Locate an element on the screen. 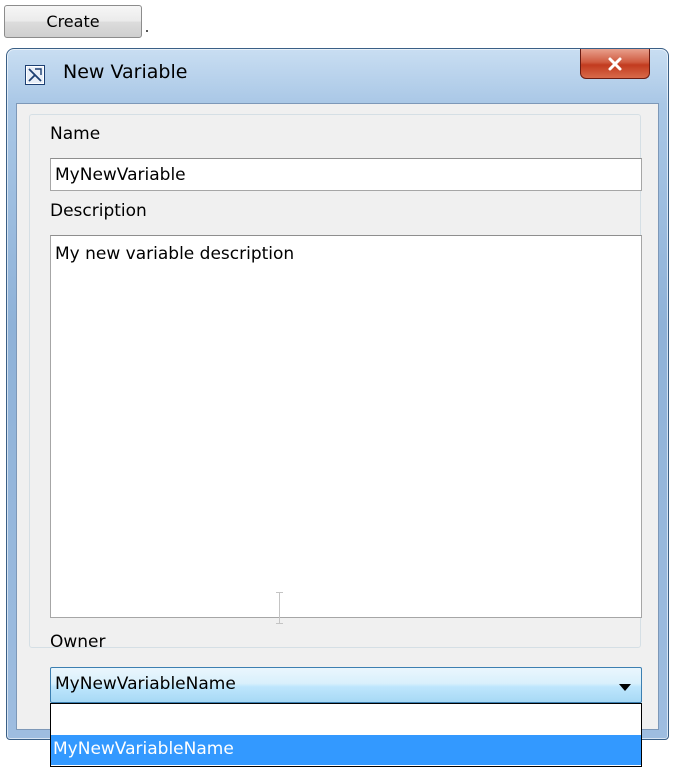 Image resolution: width=676 pixels, height=767 pixels. close-button is located at coordinates (615, 64).